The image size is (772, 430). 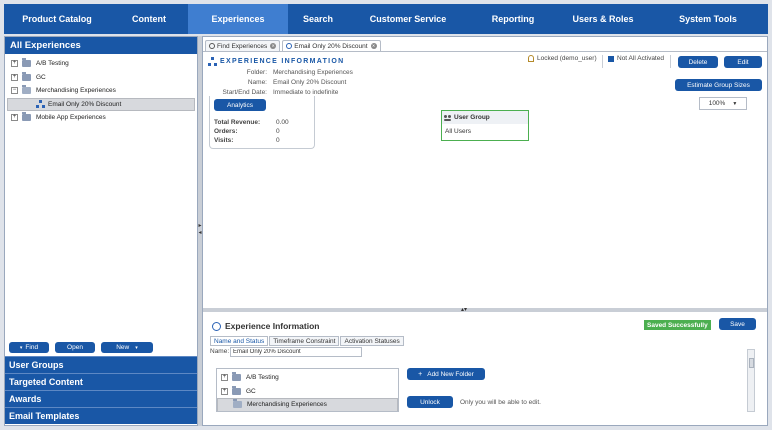 What do you see at coordinates (32, 347) in the screenshot?
I see `find-button-label: Find` at bounding box center [32, 347].